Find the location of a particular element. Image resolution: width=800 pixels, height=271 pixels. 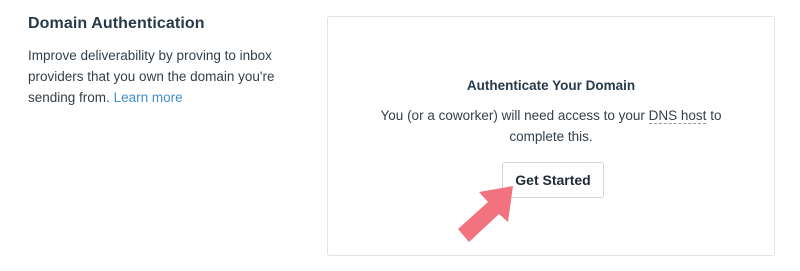

dns-host-term: DNS host is located at coordinates (677, 116).